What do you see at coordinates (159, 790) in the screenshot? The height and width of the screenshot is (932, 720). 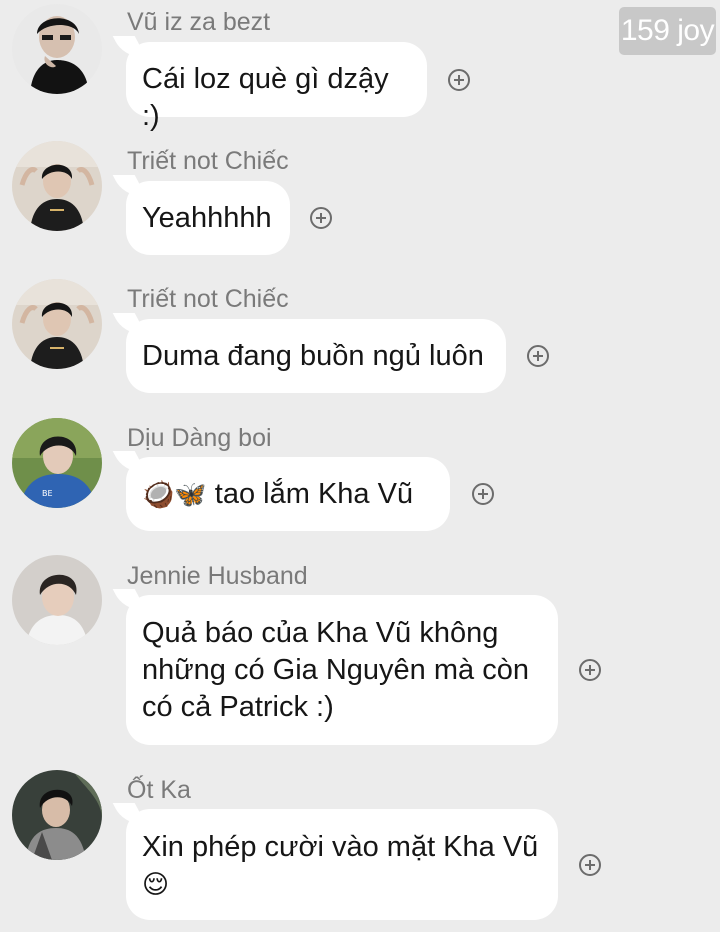 I see `sender-name: Ốt Ka` at bounding box center [159, 790].